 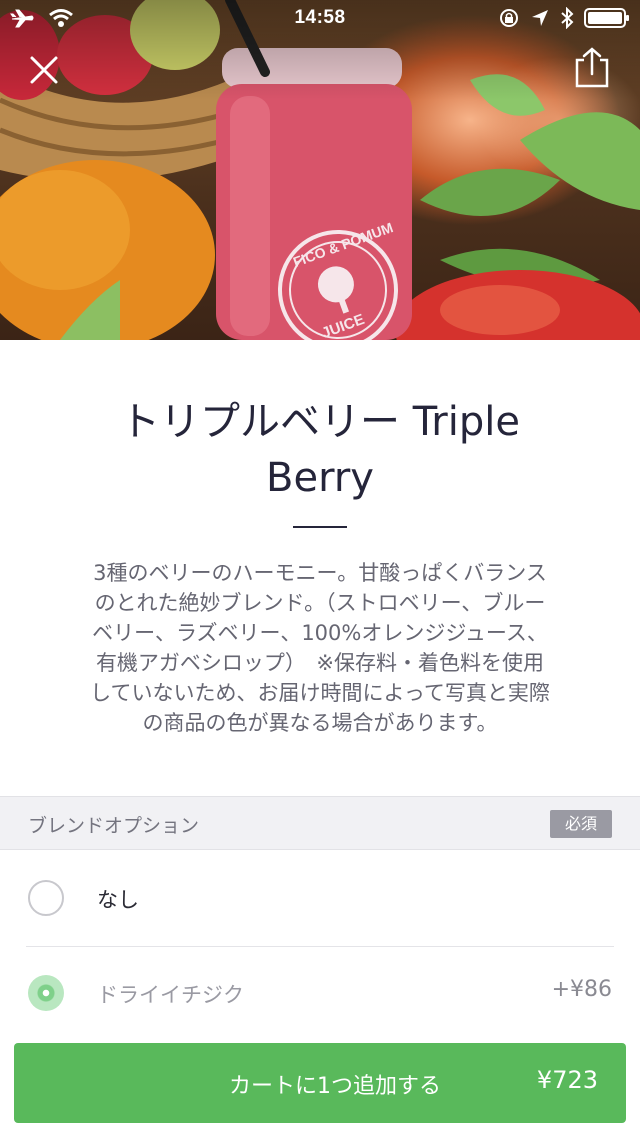 What do you see at coordinates (46, 898) in the screenshot?
I see `radio-button-unselected` at bounding box center [46, 898].